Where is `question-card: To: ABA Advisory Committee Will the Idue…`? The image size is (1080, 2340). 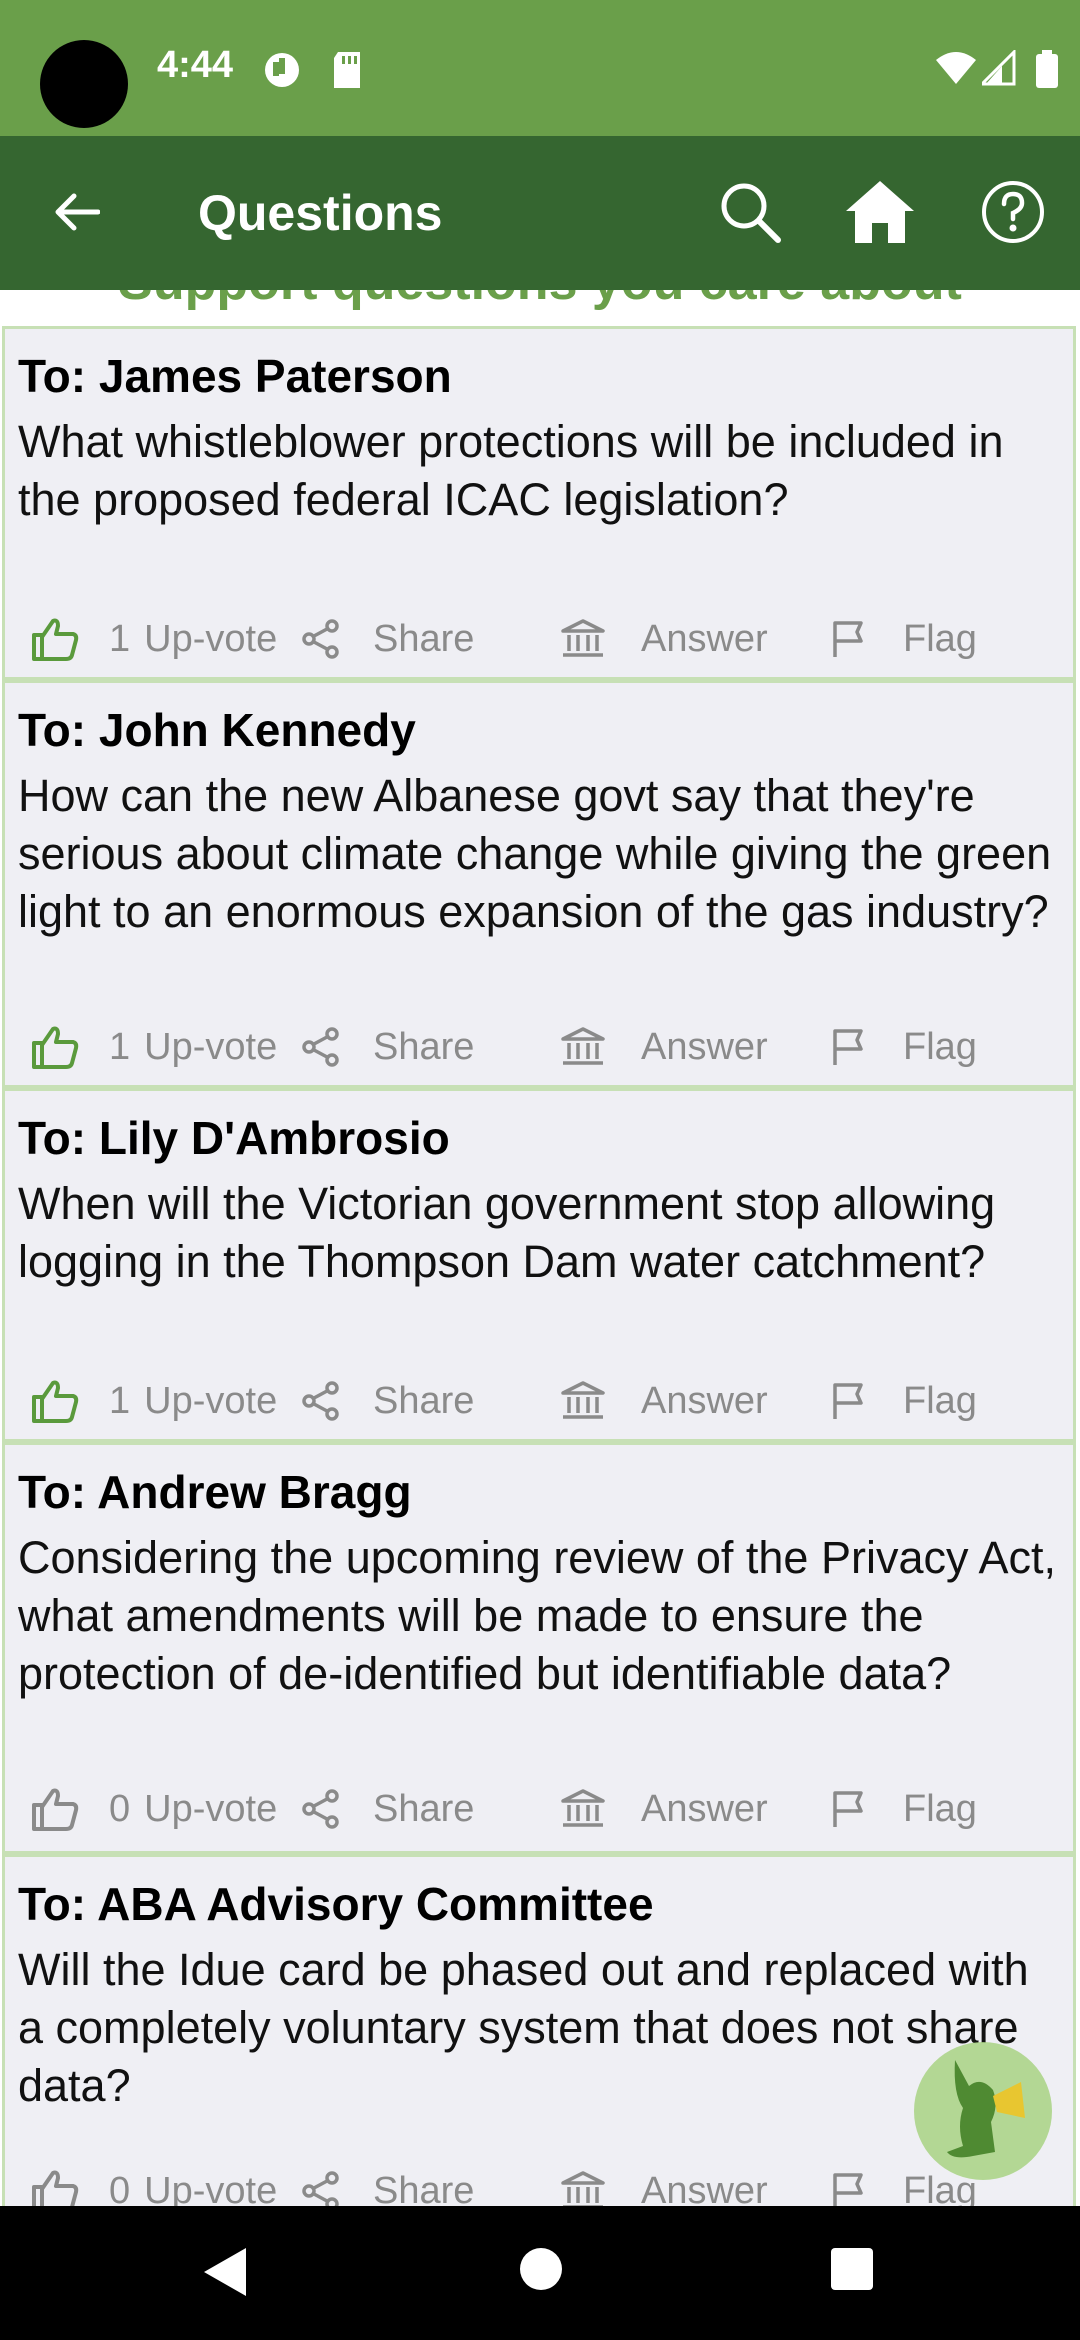
question-card: To: ABA Advisory Committee Will the Idue… is located at coordinates (539, 2030).